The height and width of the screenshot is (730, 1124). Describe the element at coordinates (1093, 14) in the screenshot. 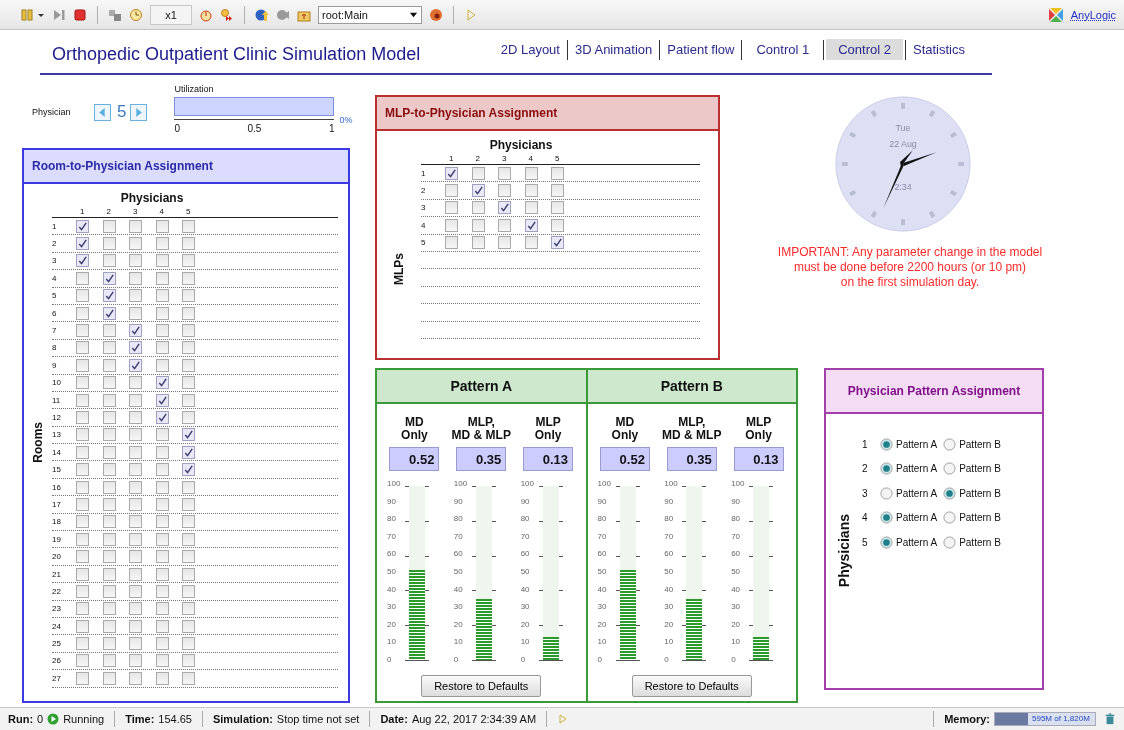

I see `brand-link: AnyLogic` at that location.